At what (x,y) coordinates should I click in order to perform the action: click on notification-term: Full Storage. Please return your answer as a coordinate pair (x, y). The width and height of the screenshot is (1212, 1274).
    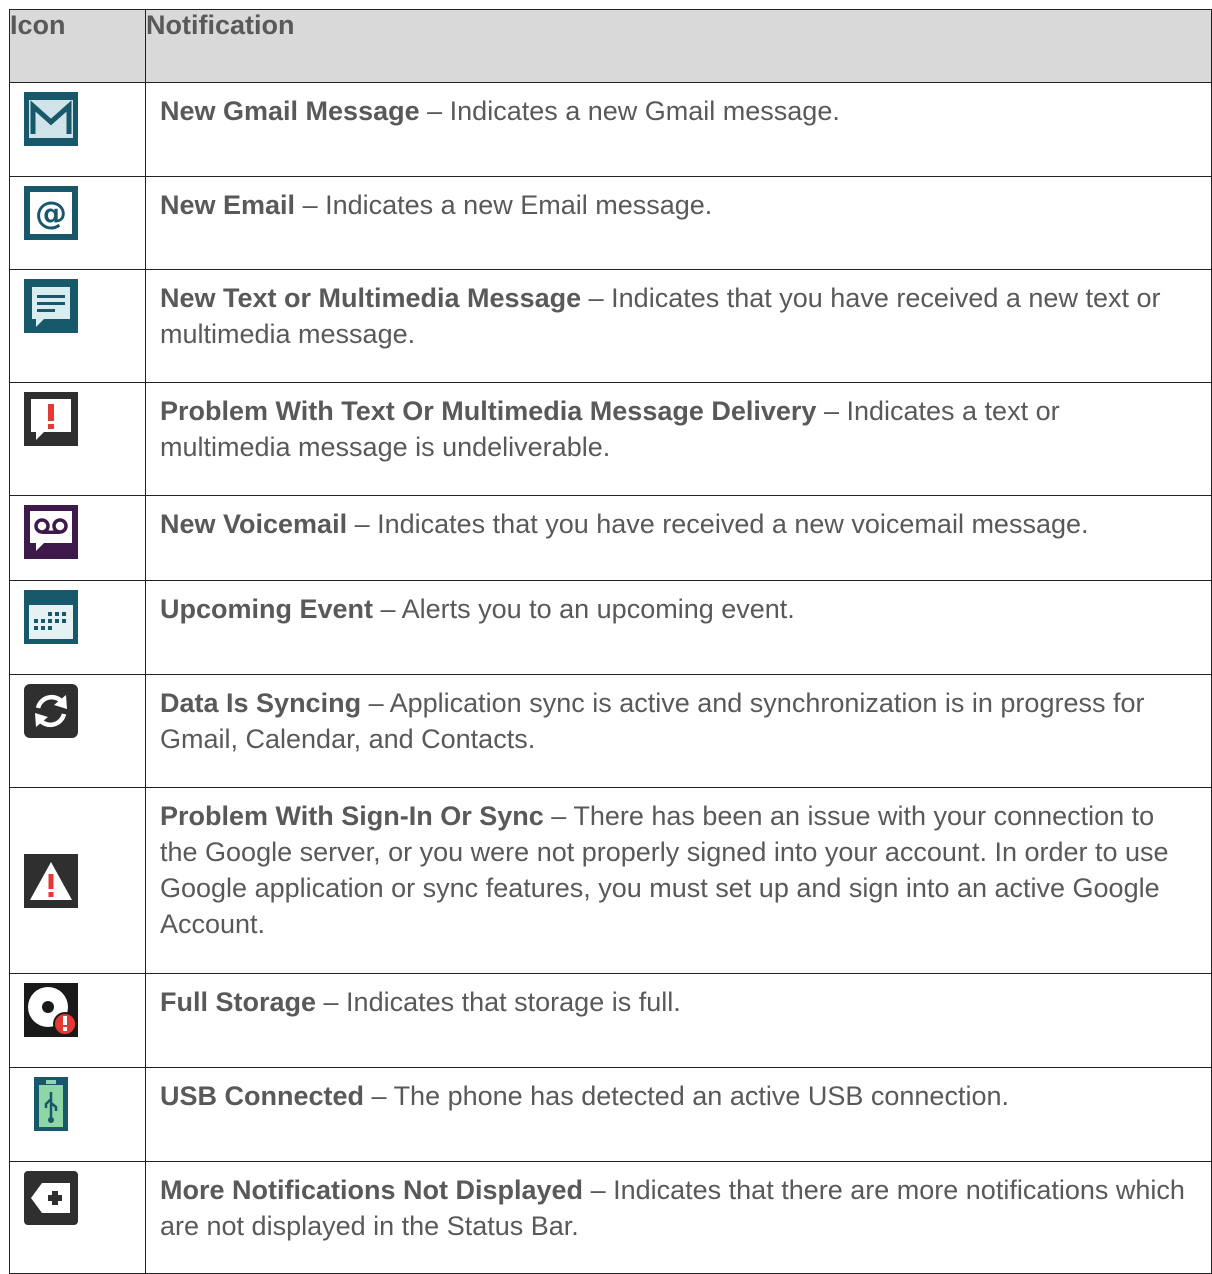
    Looking at the image, I should click on (238, 1002).